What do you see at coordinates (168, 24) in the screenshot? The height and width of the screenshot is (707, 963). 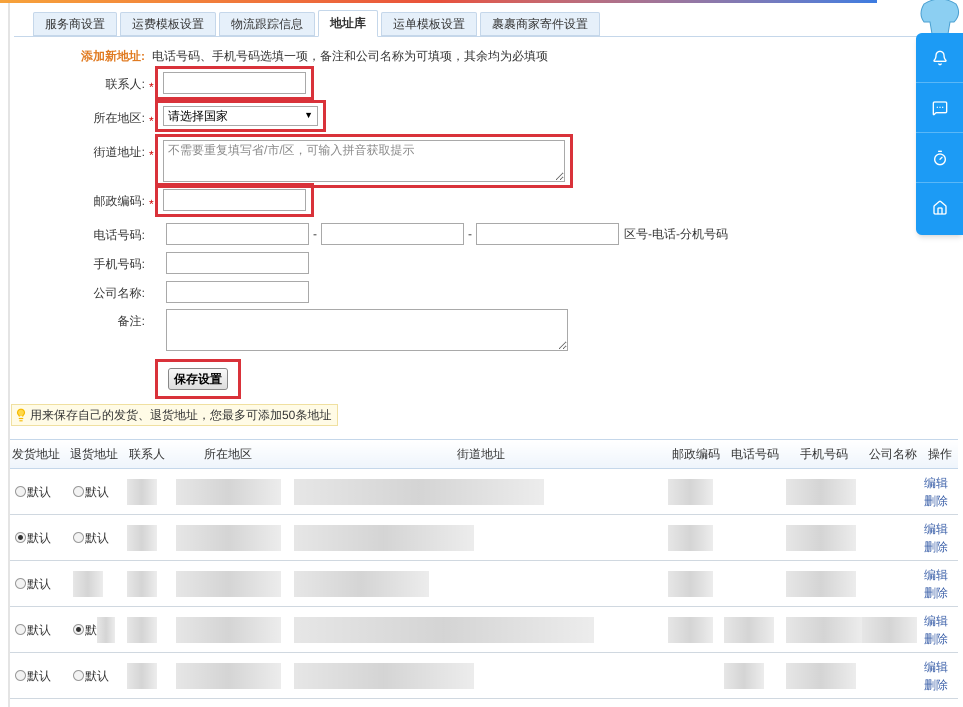 I see `tab: 运费模板设置` at bounding box center [168, 24].